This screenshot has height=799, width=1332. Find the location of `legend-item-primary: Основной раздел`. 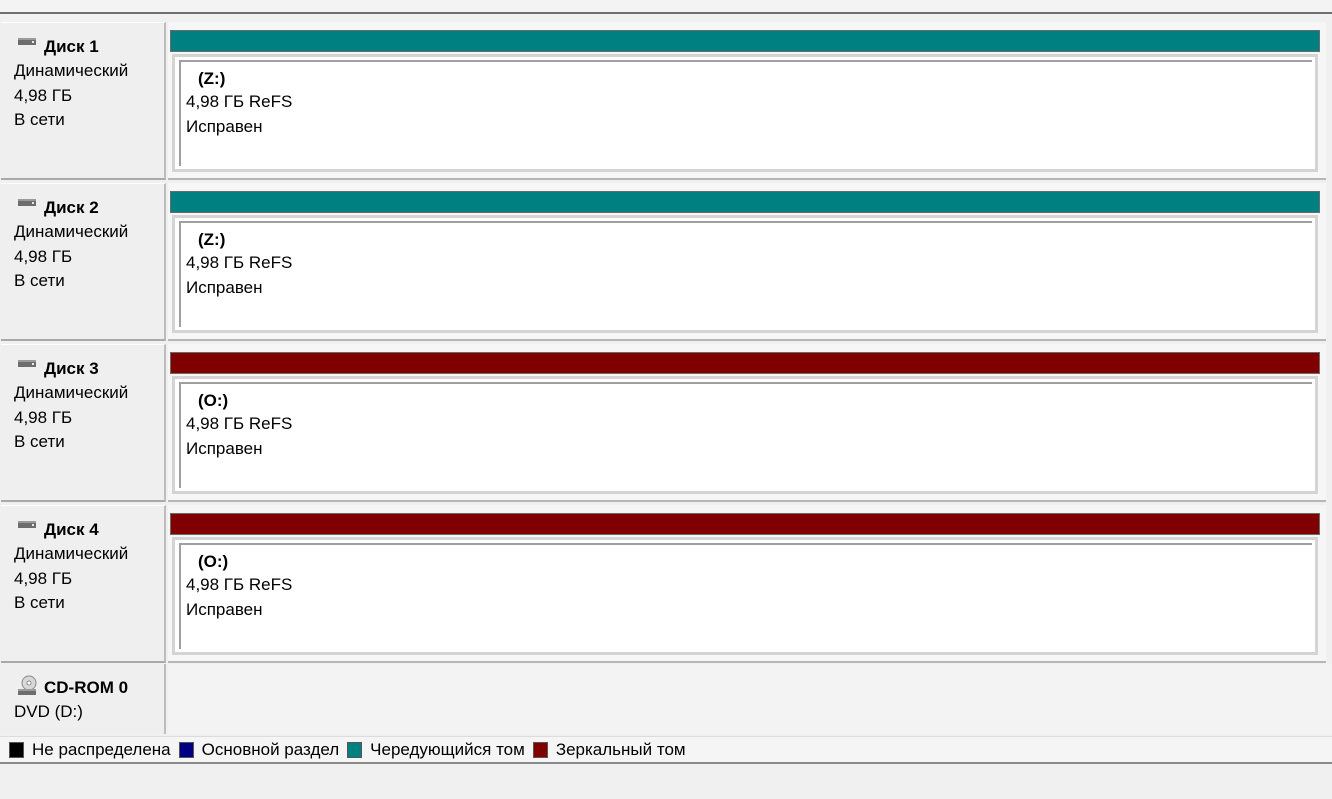

legend-item-primary: Основной раздел is located at coordinates (259, 749).